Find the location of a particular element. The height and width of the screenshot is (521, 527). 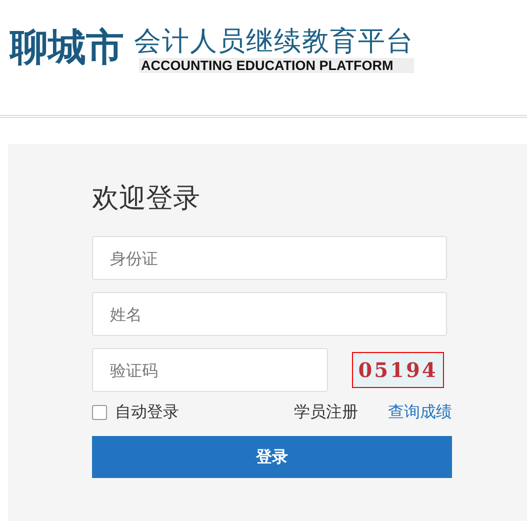

checkbox is located at coordinates (99, 412).